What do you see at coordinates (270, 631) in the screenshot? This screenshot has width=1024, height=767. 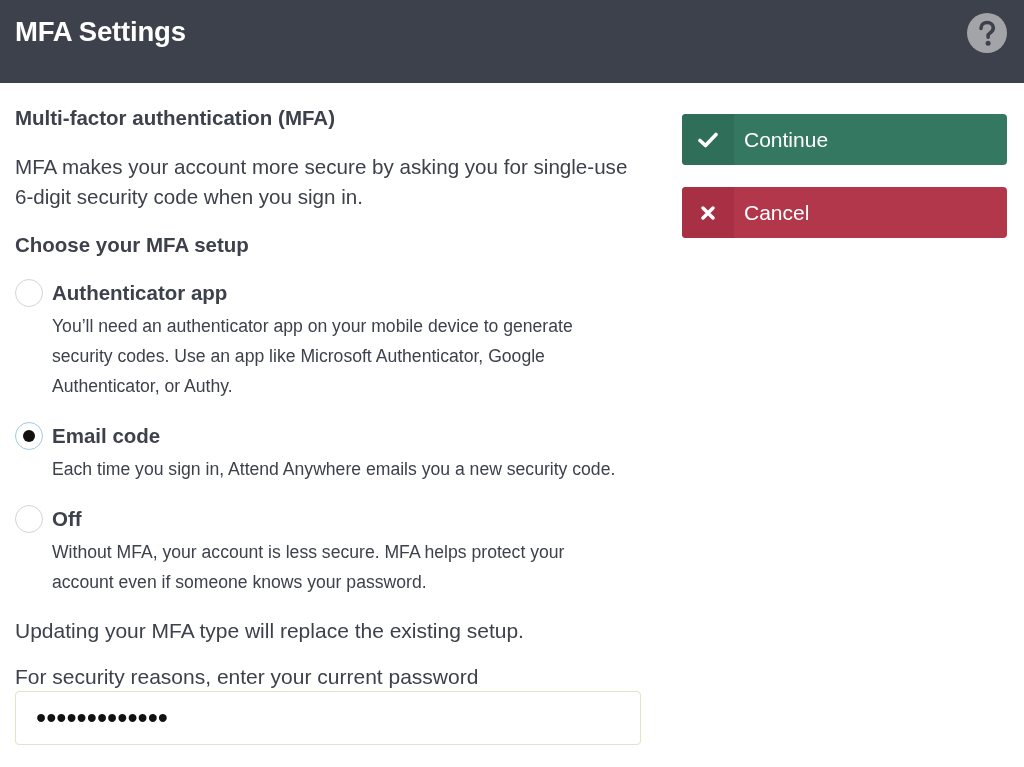 I see `notice-text: Updating your MFA type will replace the existing setup.` at bounding box center [270, 631].